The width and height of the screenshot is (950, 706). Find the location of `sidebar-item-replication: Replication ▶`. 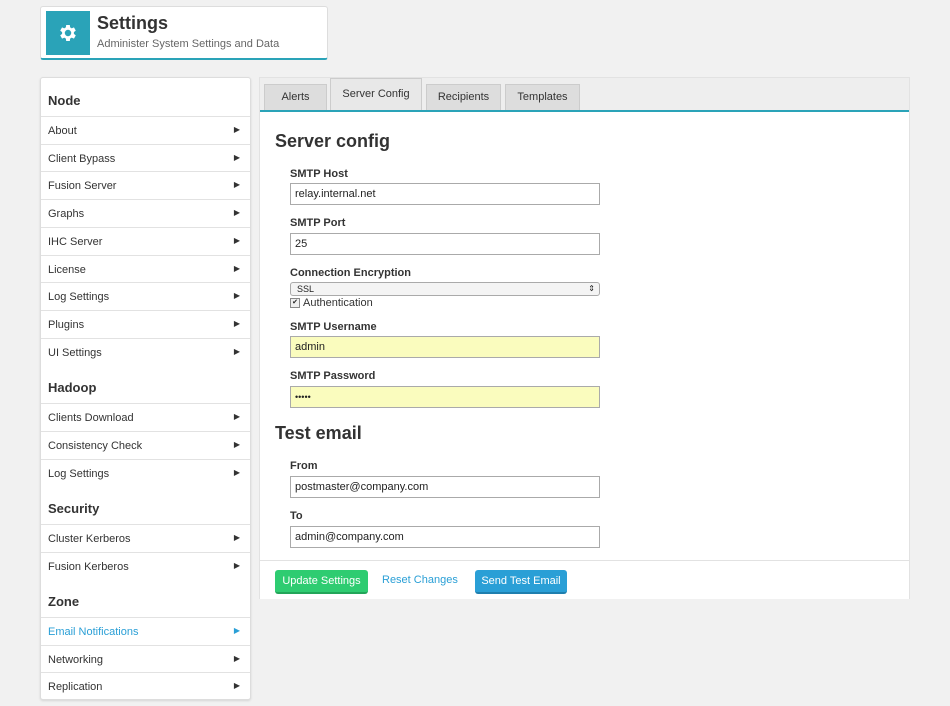

sidebar-item-replication: Replication ▶ is located at coordinates (145, 685).